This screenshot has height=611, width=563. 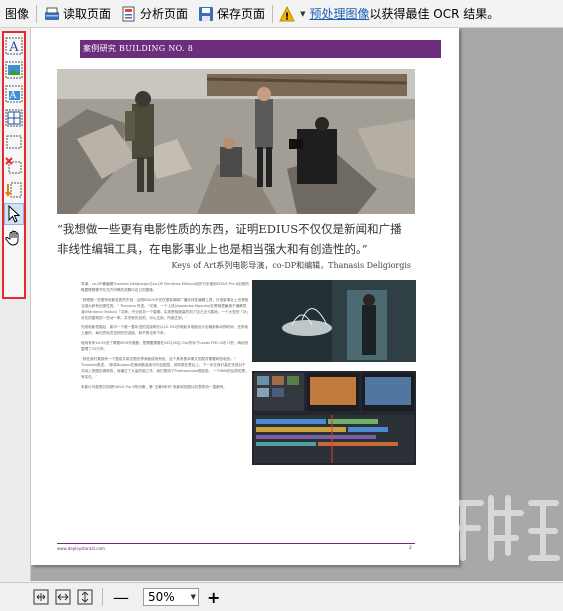 I want to click on fit-height-icon, so click(x=85, y=597).